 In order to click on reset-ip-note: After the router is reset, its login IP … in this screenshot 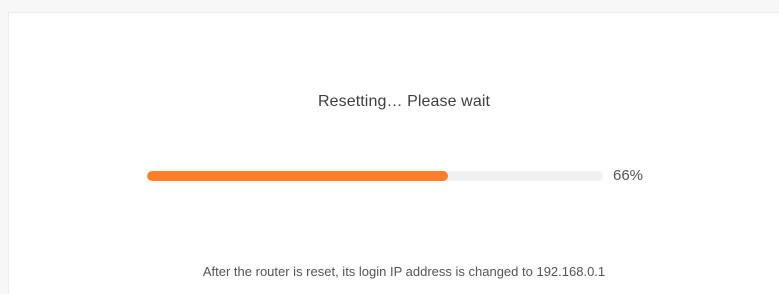, I will do `click(404, 271)`.